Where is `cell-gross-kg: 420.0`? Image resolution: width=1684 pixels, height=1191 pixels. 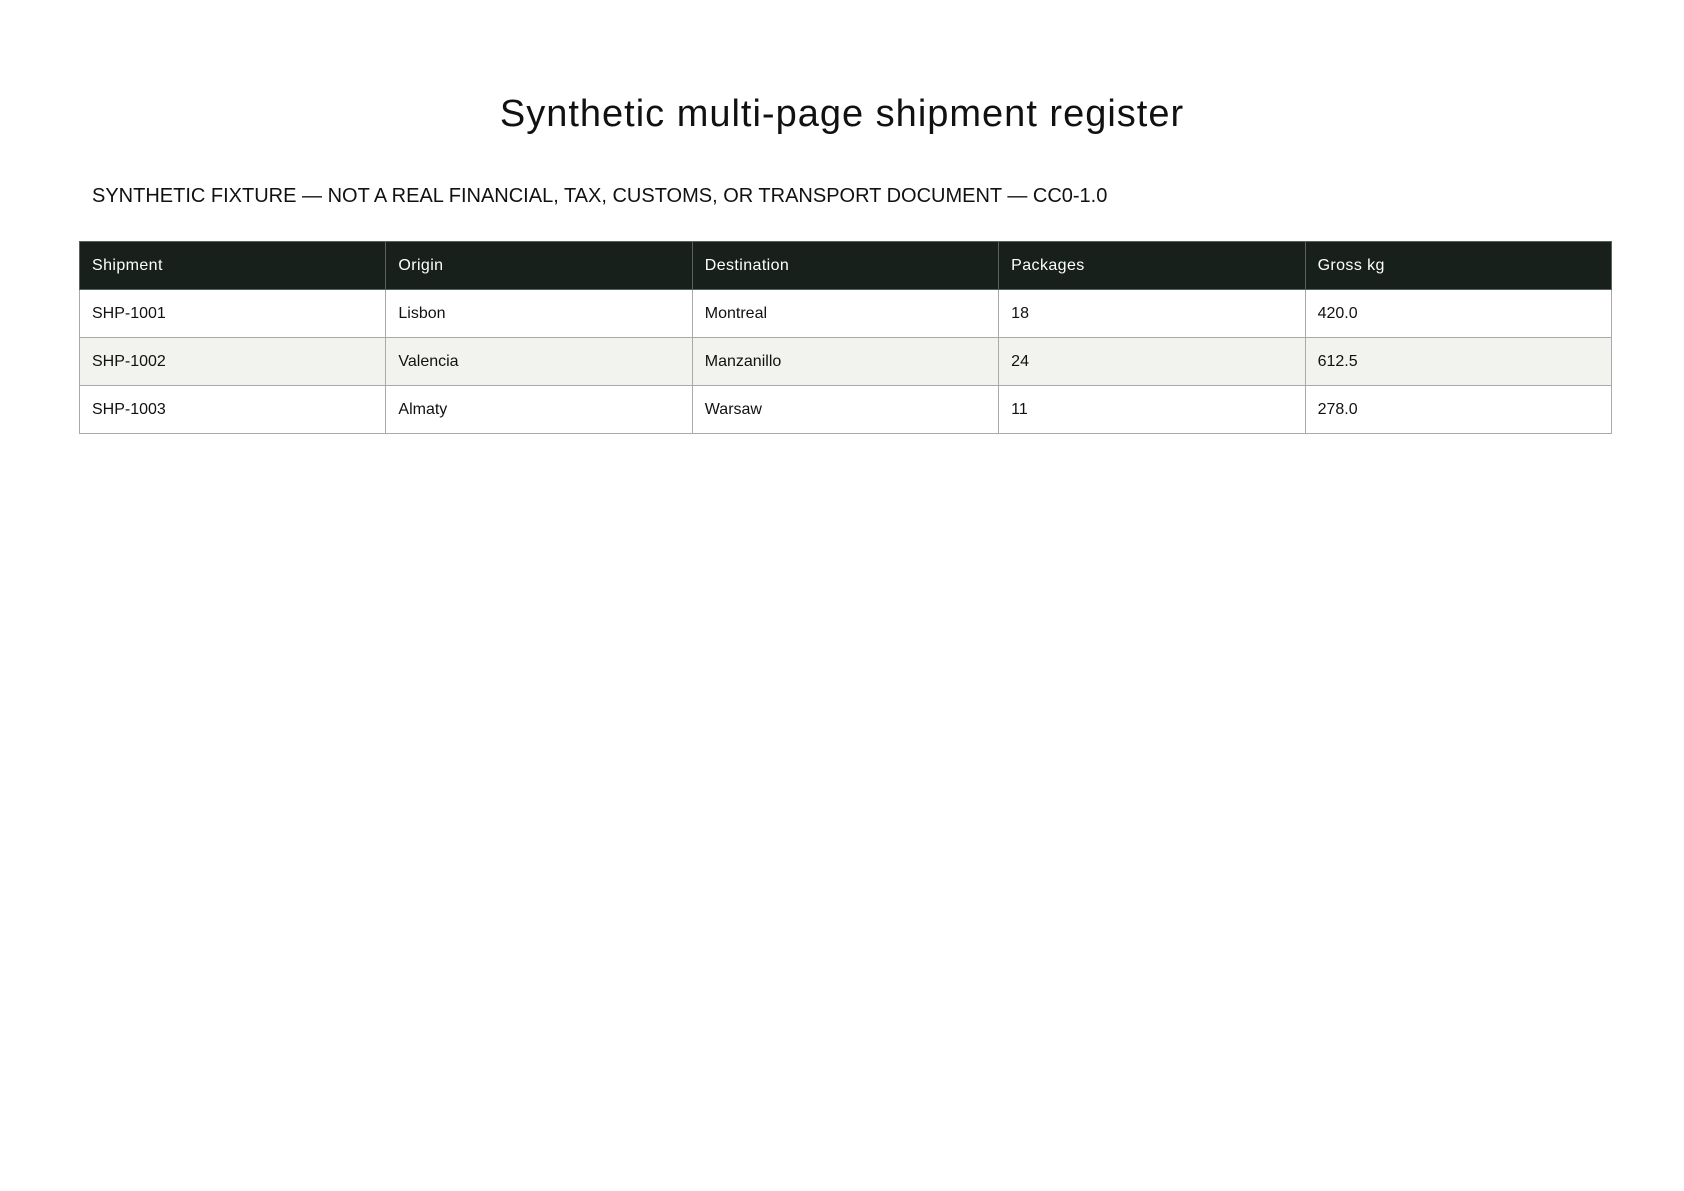
cell-gross-kg: 420.0 is located at coordinates (1458, 313).